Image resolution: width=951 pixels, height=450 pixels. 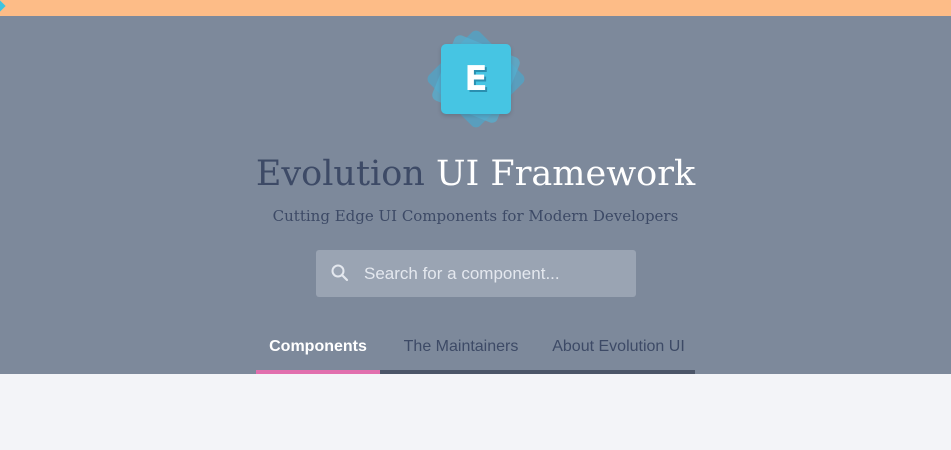 What do you see at coordinates (340, 273) in the screenshot?
I see `search-icon` at bounding box center [340, 273].